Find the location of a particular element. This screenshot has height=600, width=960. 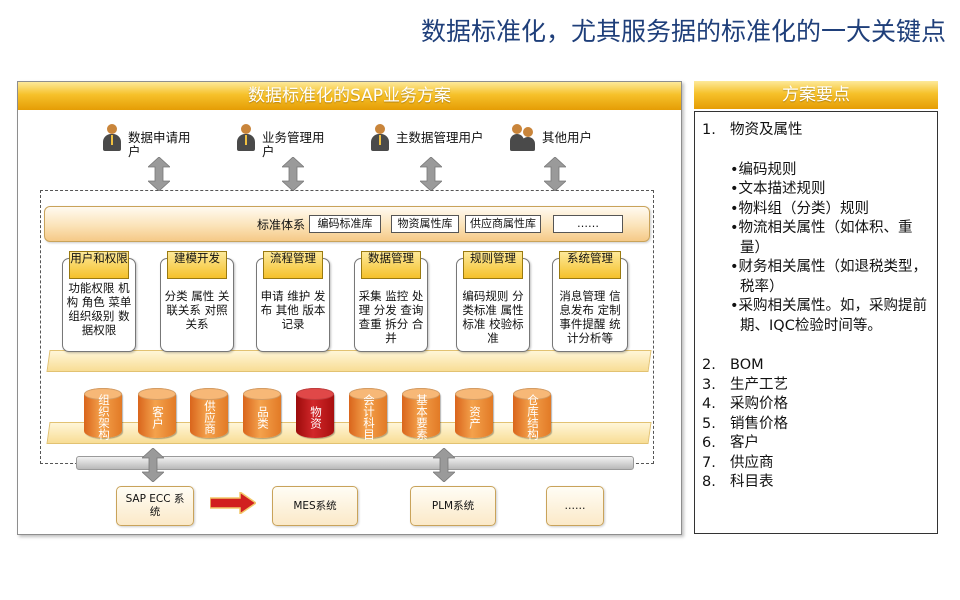

user-label: 主数据管理用户 is located at coordinates (440, 137).